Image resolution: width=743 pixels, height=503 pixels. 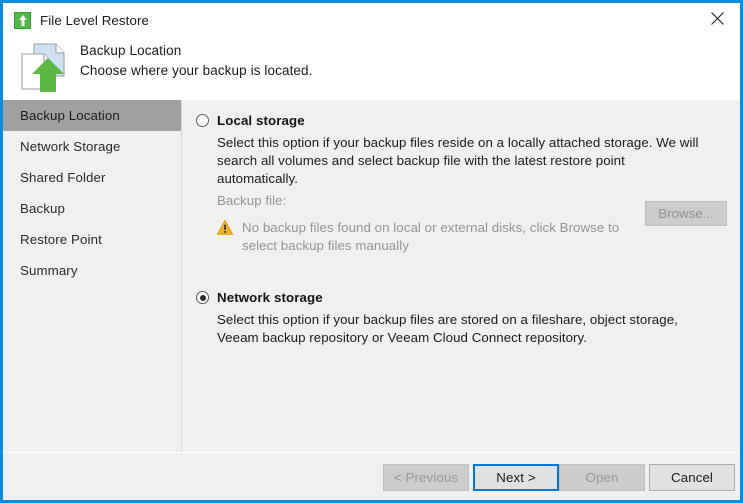 What do you see at coordinates (371, 476) in the screenshot?
I see `wizard-footer: < Previous Next > Open Cancel` at bounding box center [371, 476].